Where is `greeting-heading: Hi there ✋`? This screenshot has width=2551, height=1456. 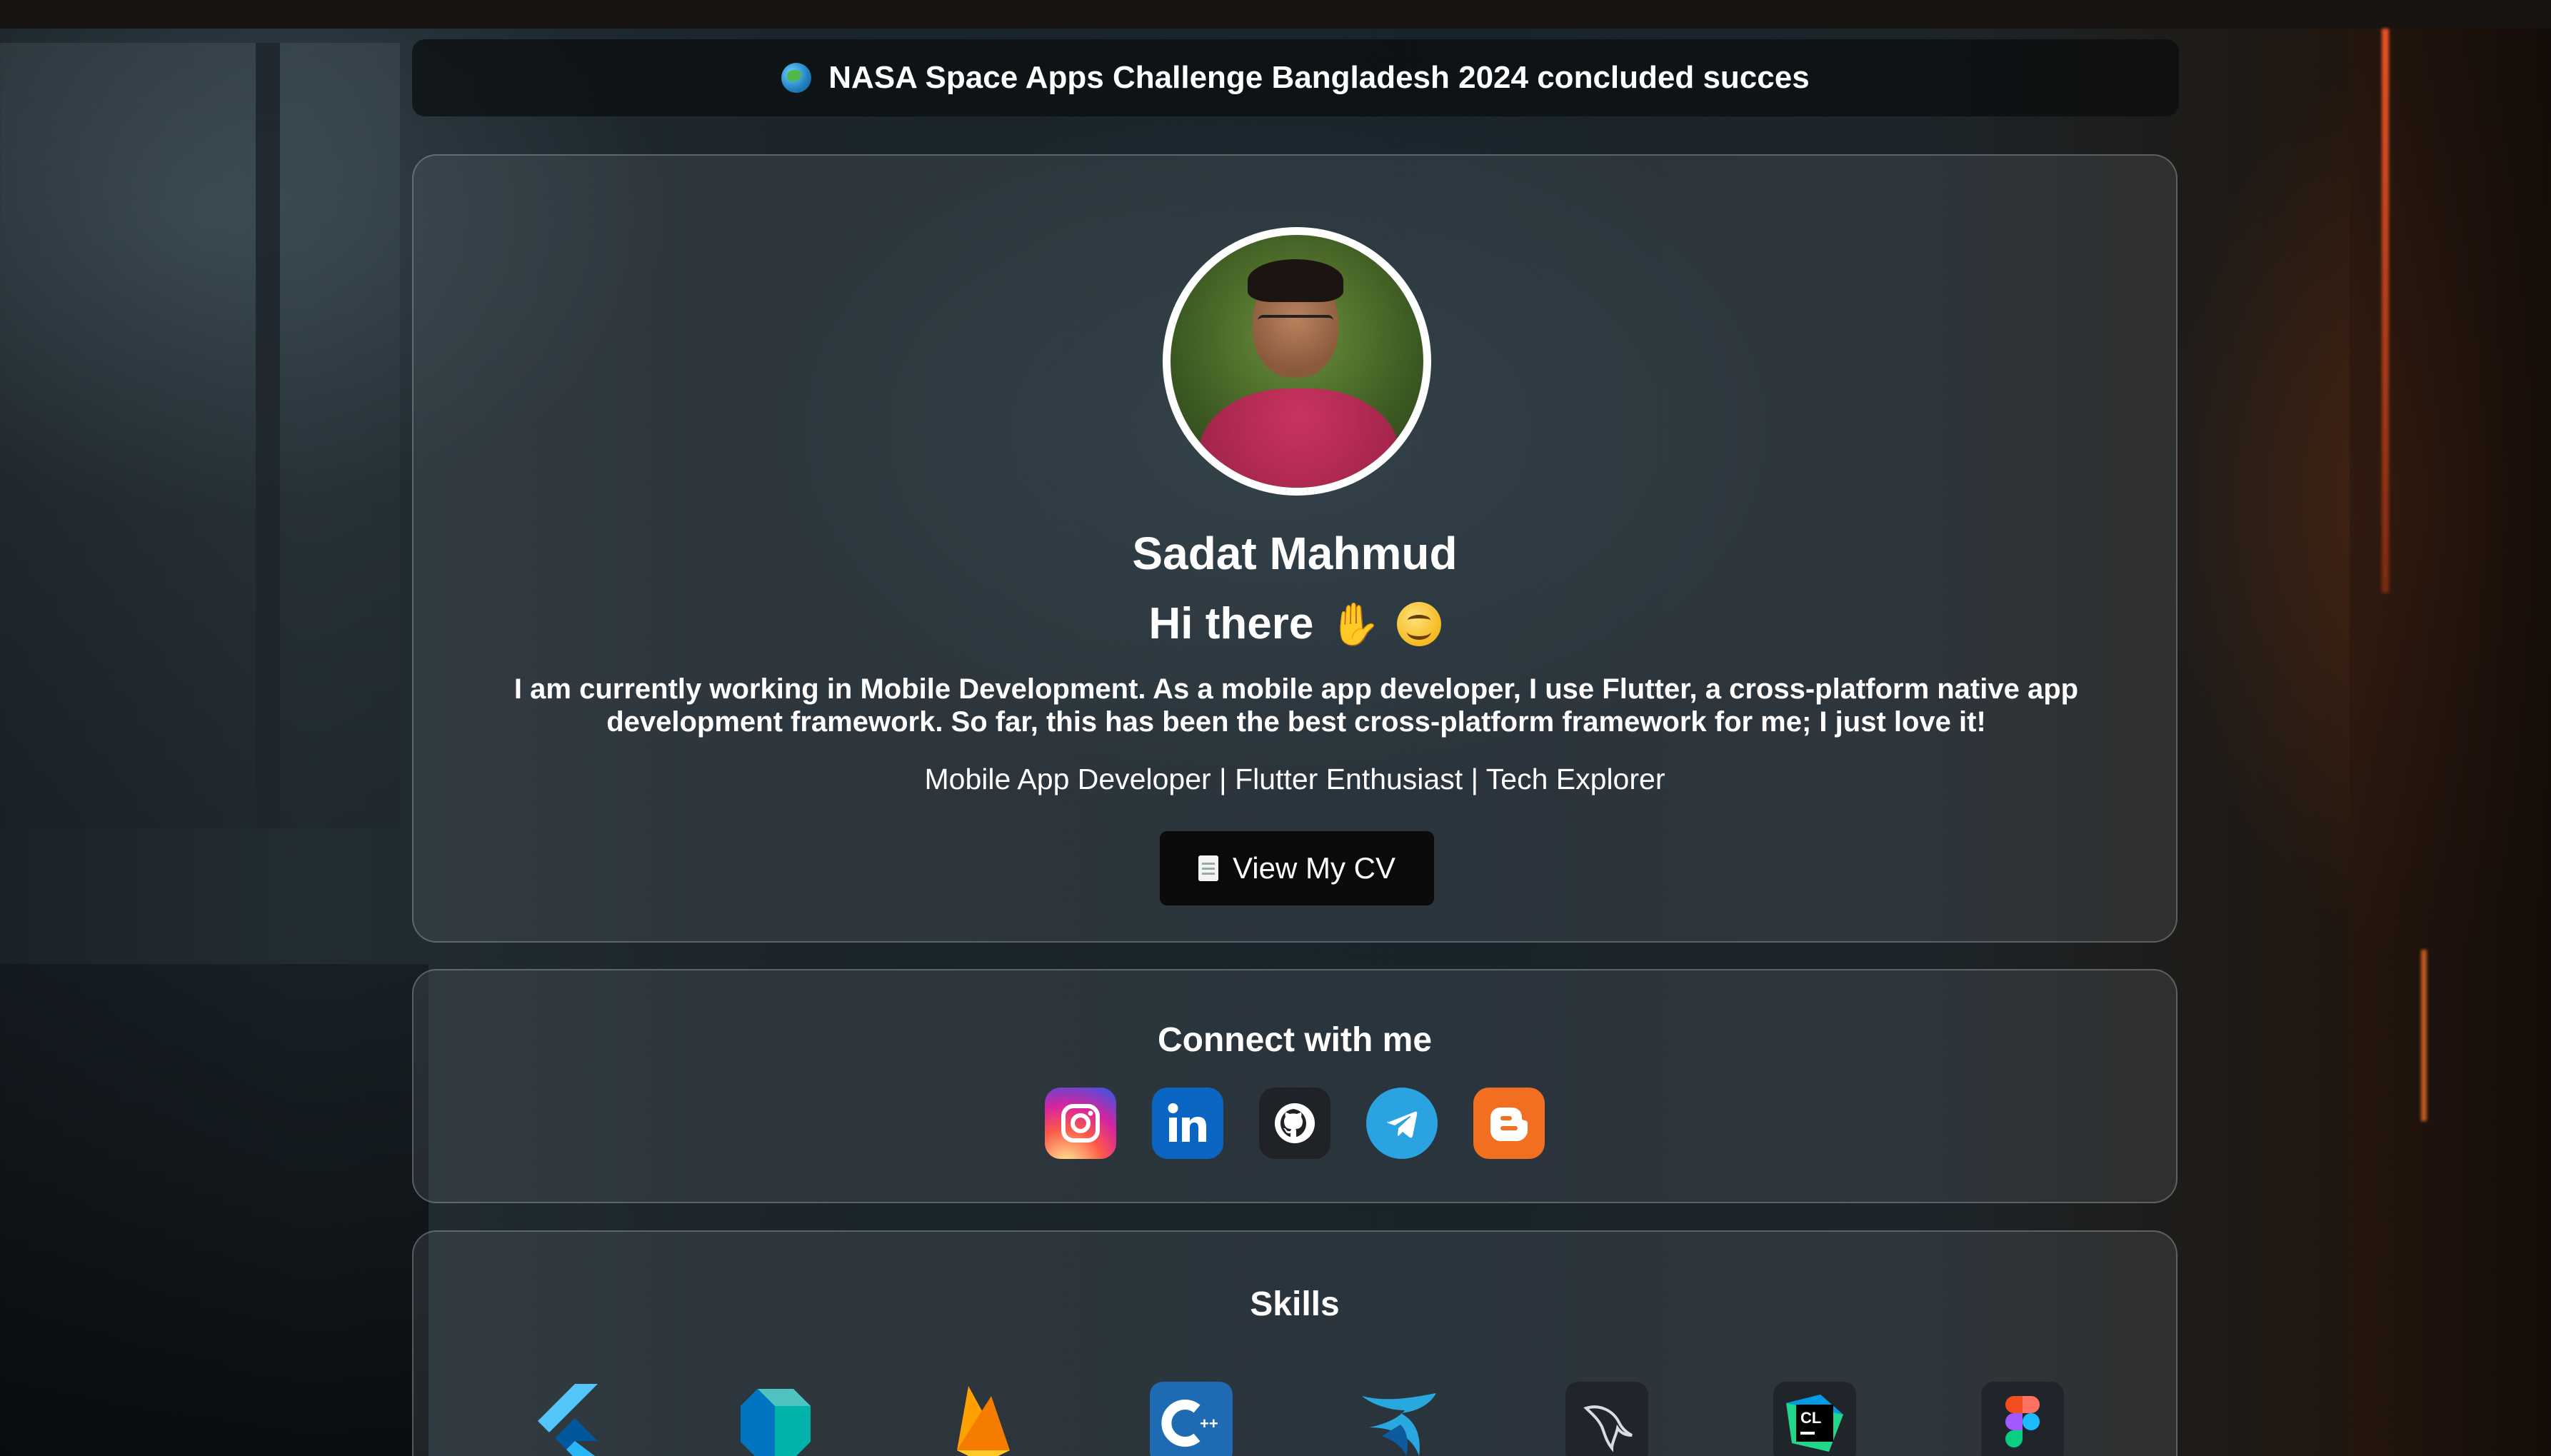 greeting-heading: Hi there ✋ is located at coordinates (1295, 623).